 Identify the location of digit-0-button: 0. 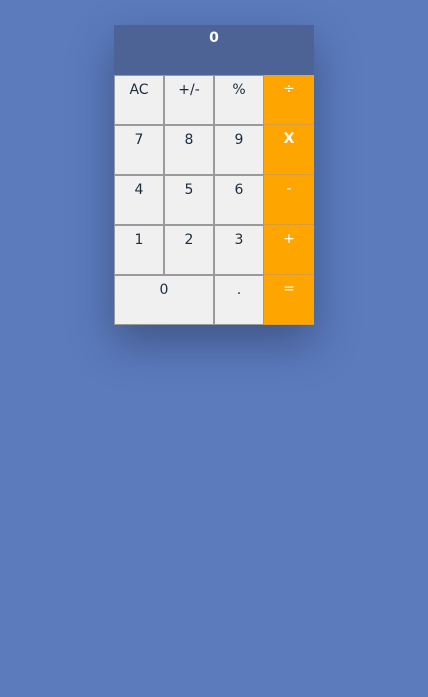
(164, 300).